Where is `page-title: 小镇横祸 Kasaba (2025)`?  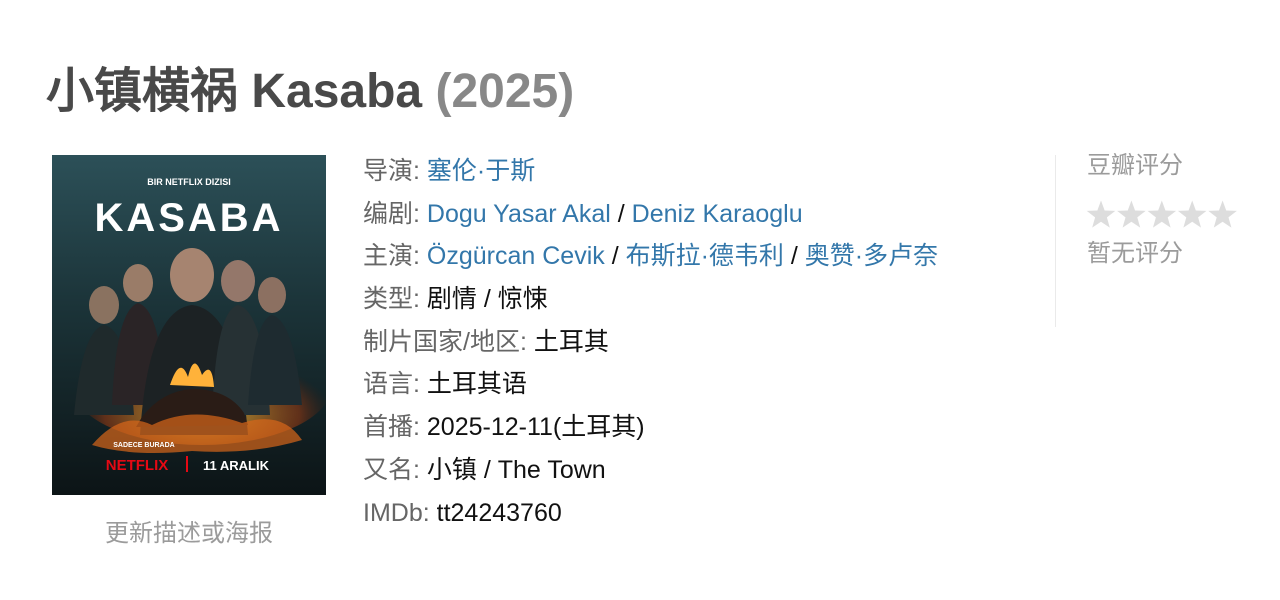 page-title: 小镇横祸 Kasaba (2025) is located at coordinates (310, 92).